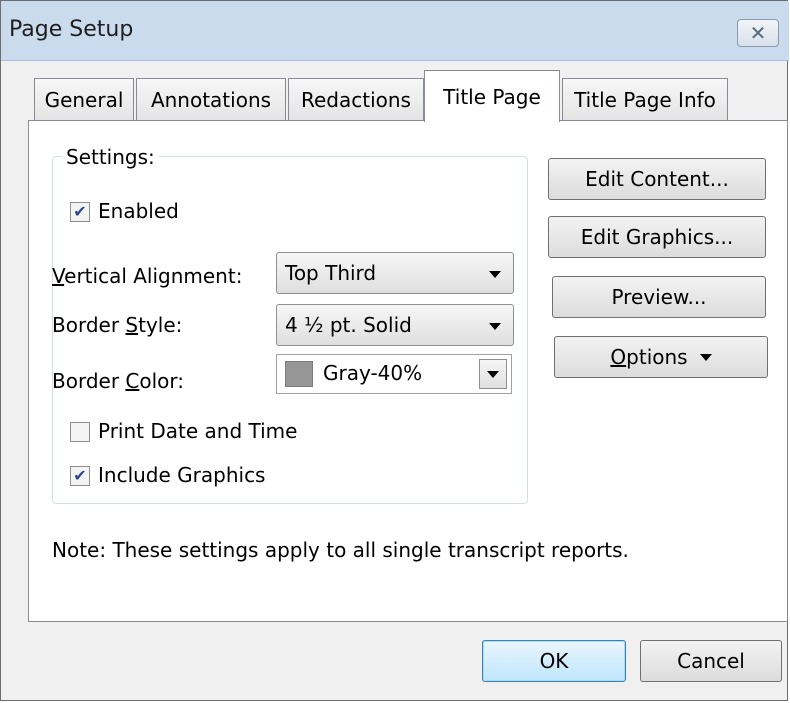  I want to click on tab-label: Title Page Info, so click(645, 99).